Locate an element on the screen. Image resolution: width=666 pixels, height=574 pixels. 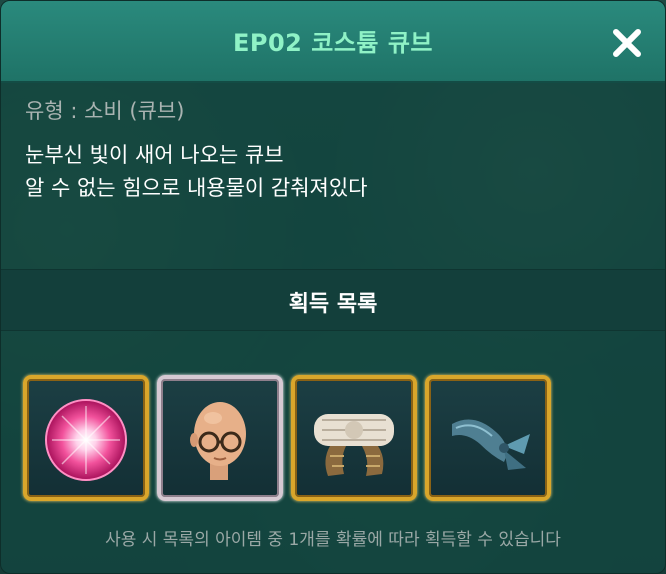
close-button is located at coordinates (627, 43).